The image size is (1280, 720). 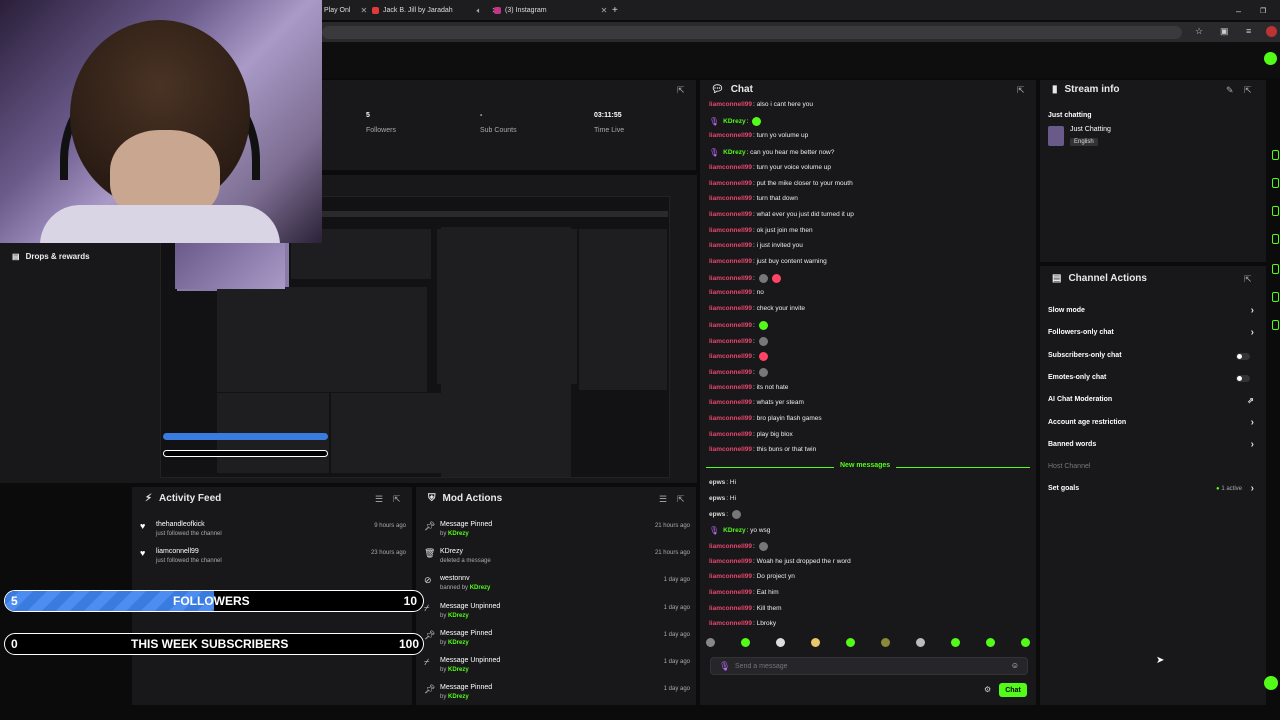 What do you see at coordinates (1199, 31) in the screenshot?
I see `star-icon: ☆` at bounding box center [1199, 31].